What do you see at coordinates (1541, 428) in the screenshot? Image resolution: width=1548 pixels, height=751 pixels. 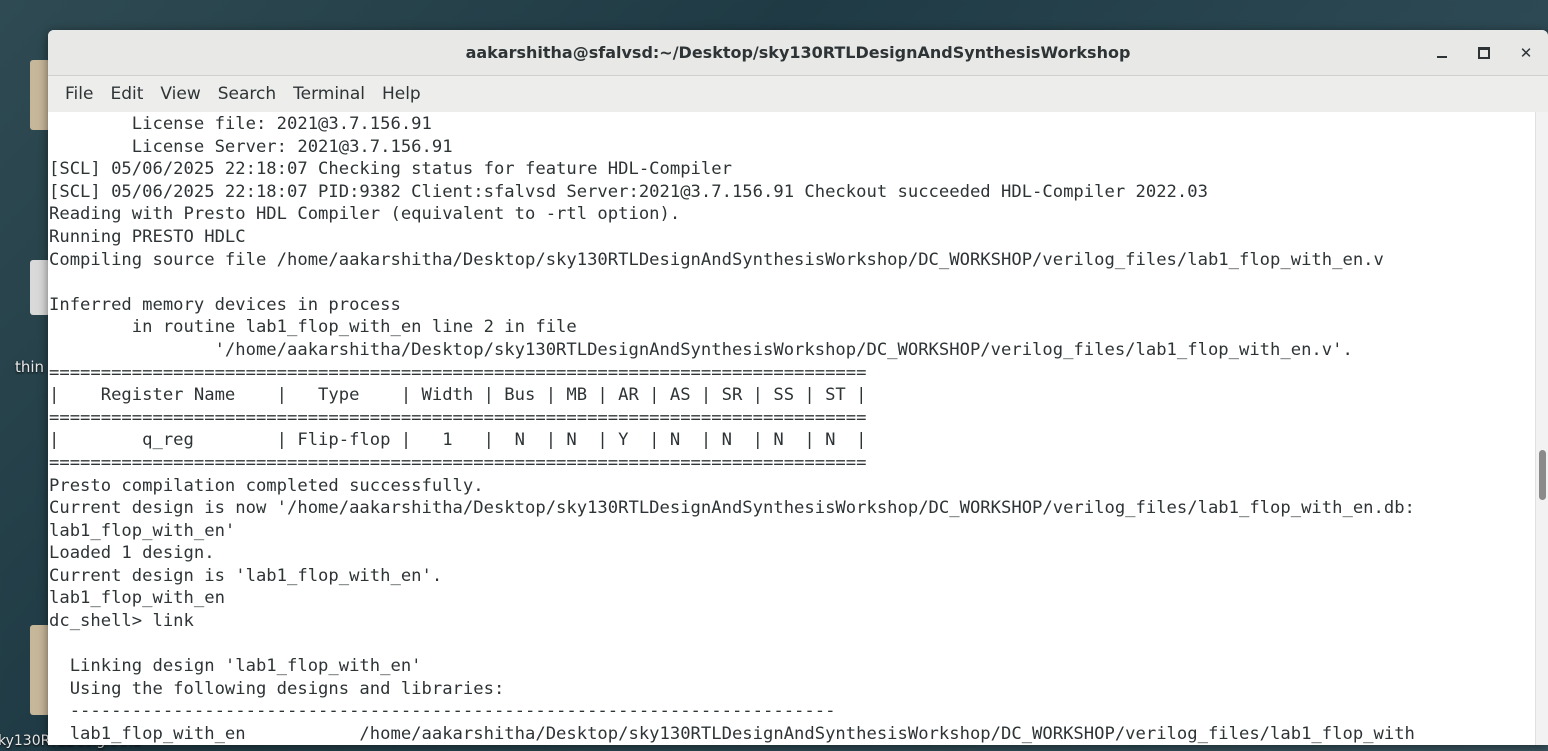 I see `vertical-scrollbar` at bounding box center [1541, 428].